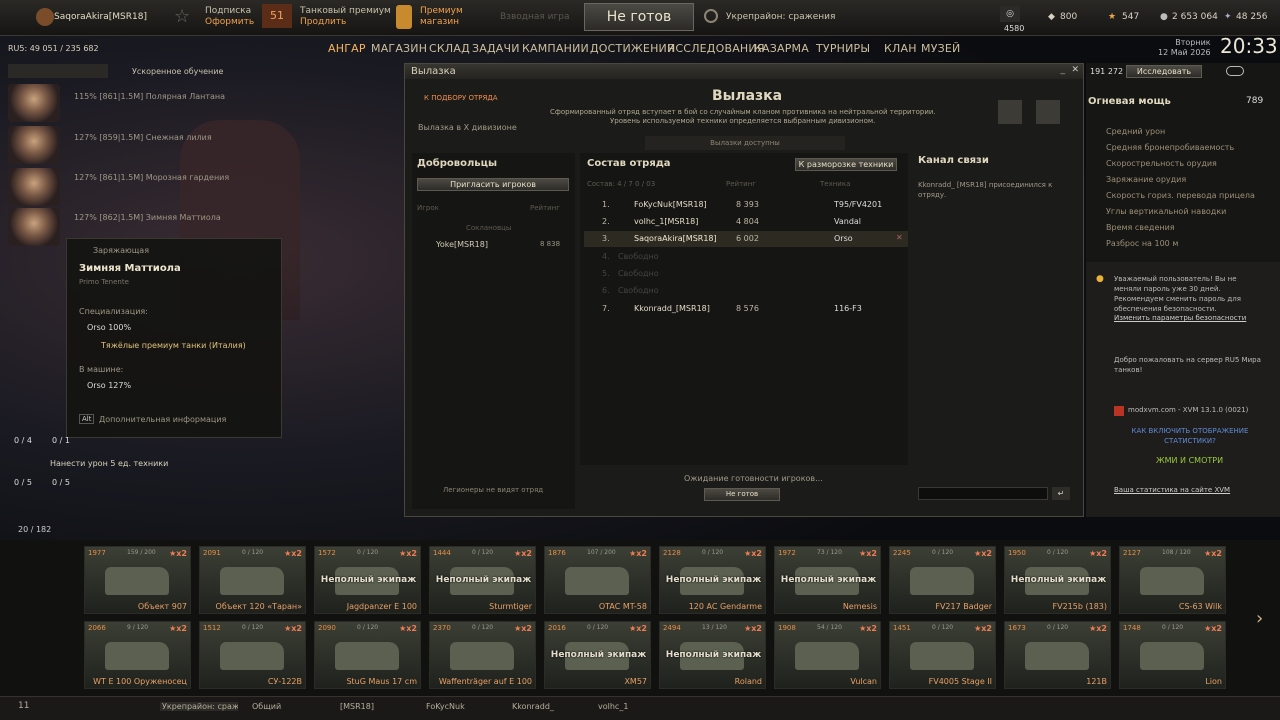 Image resolution: width=1280 pixels, height=720 pixels. What do you see at coordinates (1235, 71) in the screenshot?
I see `toggle-icon` at bounding box center [1235, 71].